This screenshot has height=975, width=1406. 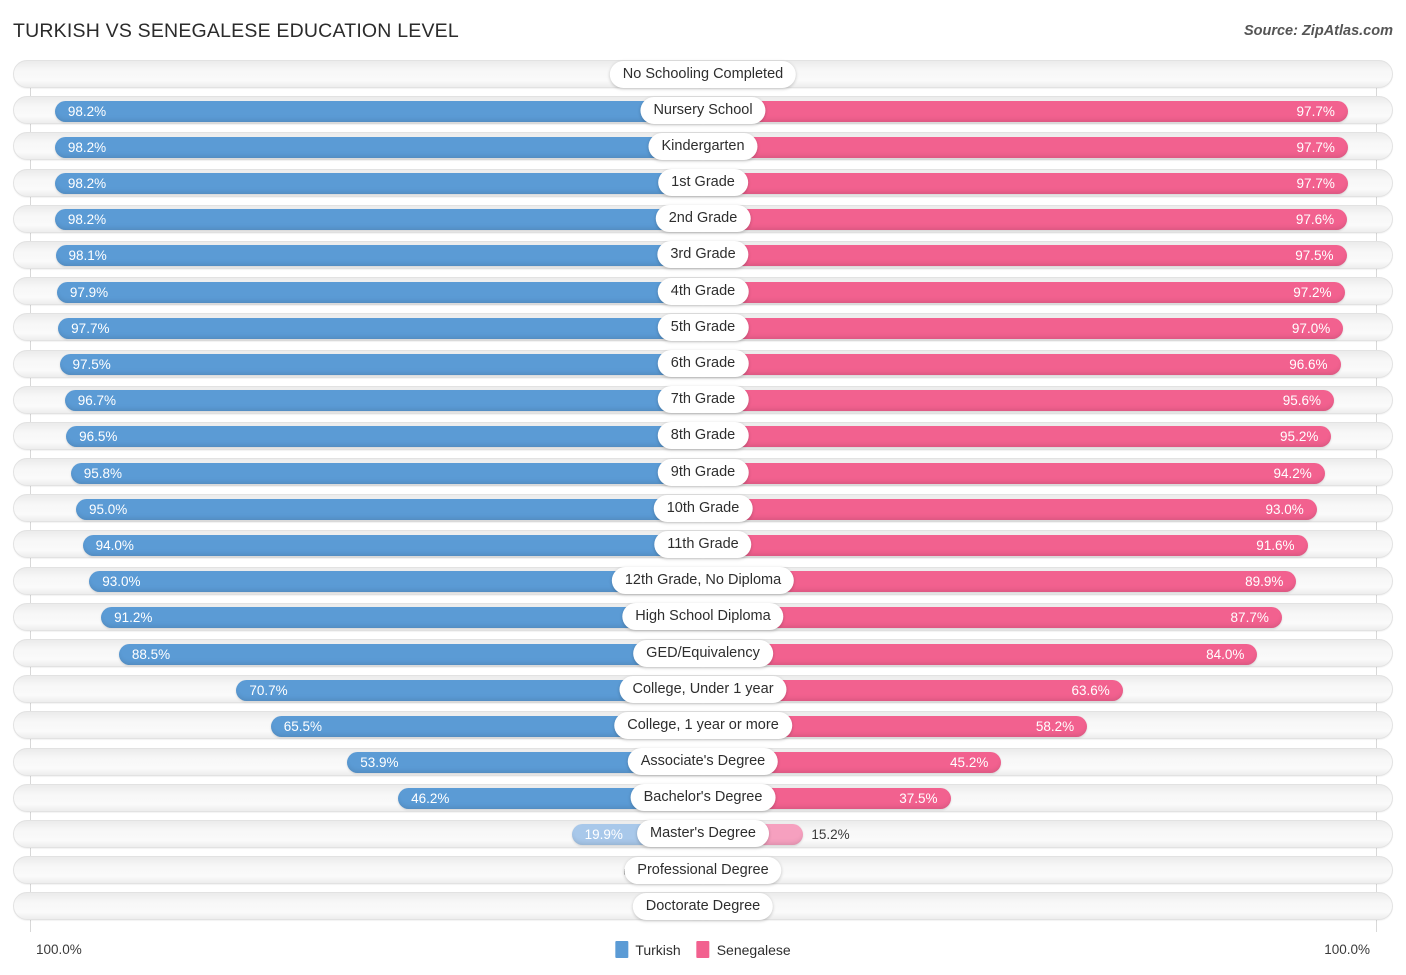 I want to click on category-label: 2nd Grade, so click(x=703, y=219).